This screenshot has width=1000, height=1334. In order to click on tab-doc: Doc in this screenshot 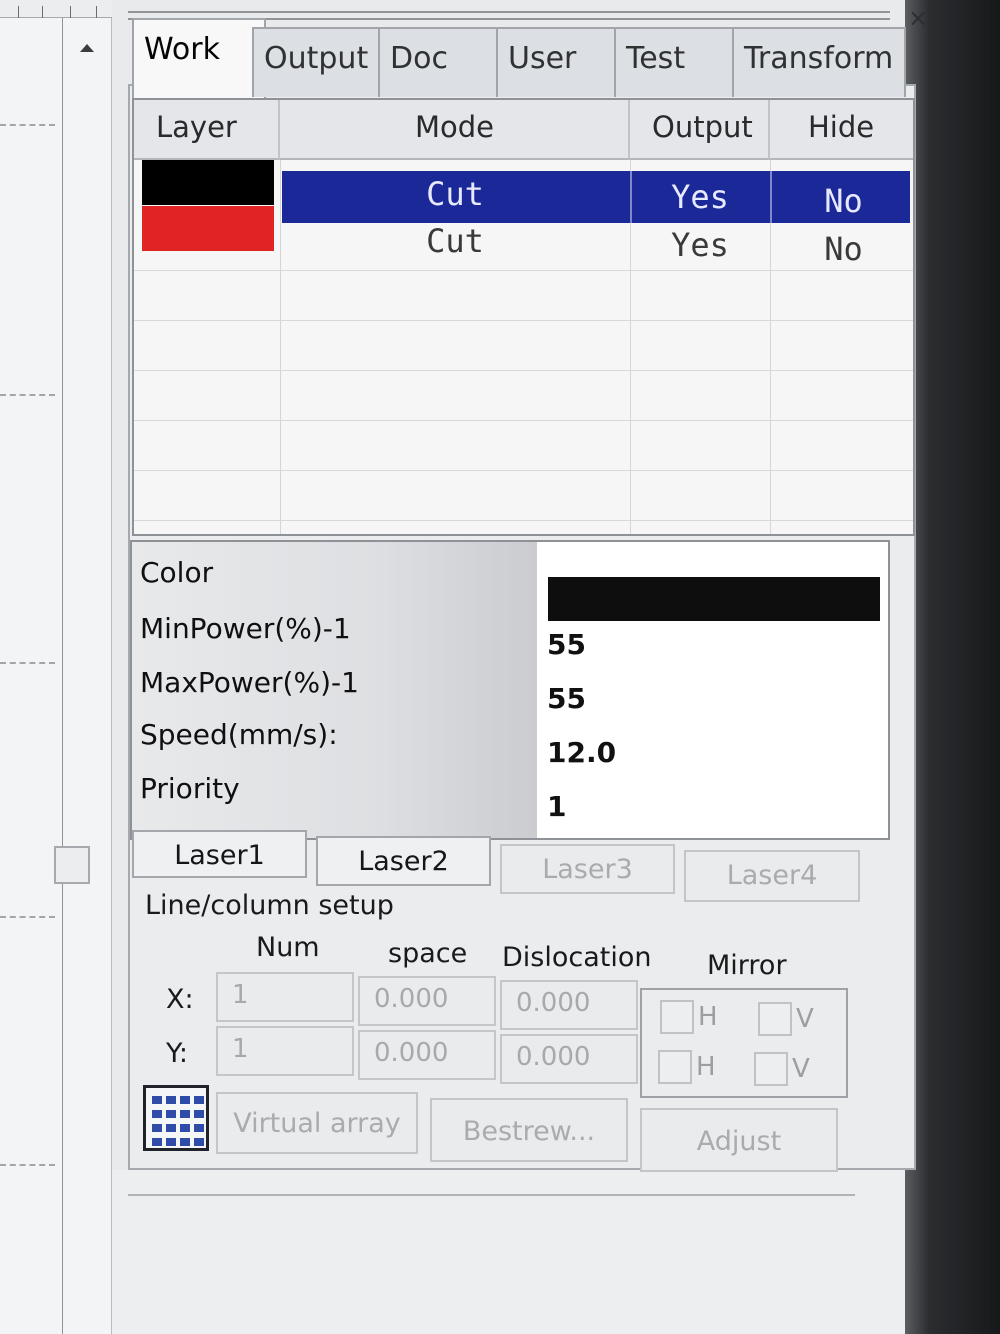, I will do `click(443, 62)`.